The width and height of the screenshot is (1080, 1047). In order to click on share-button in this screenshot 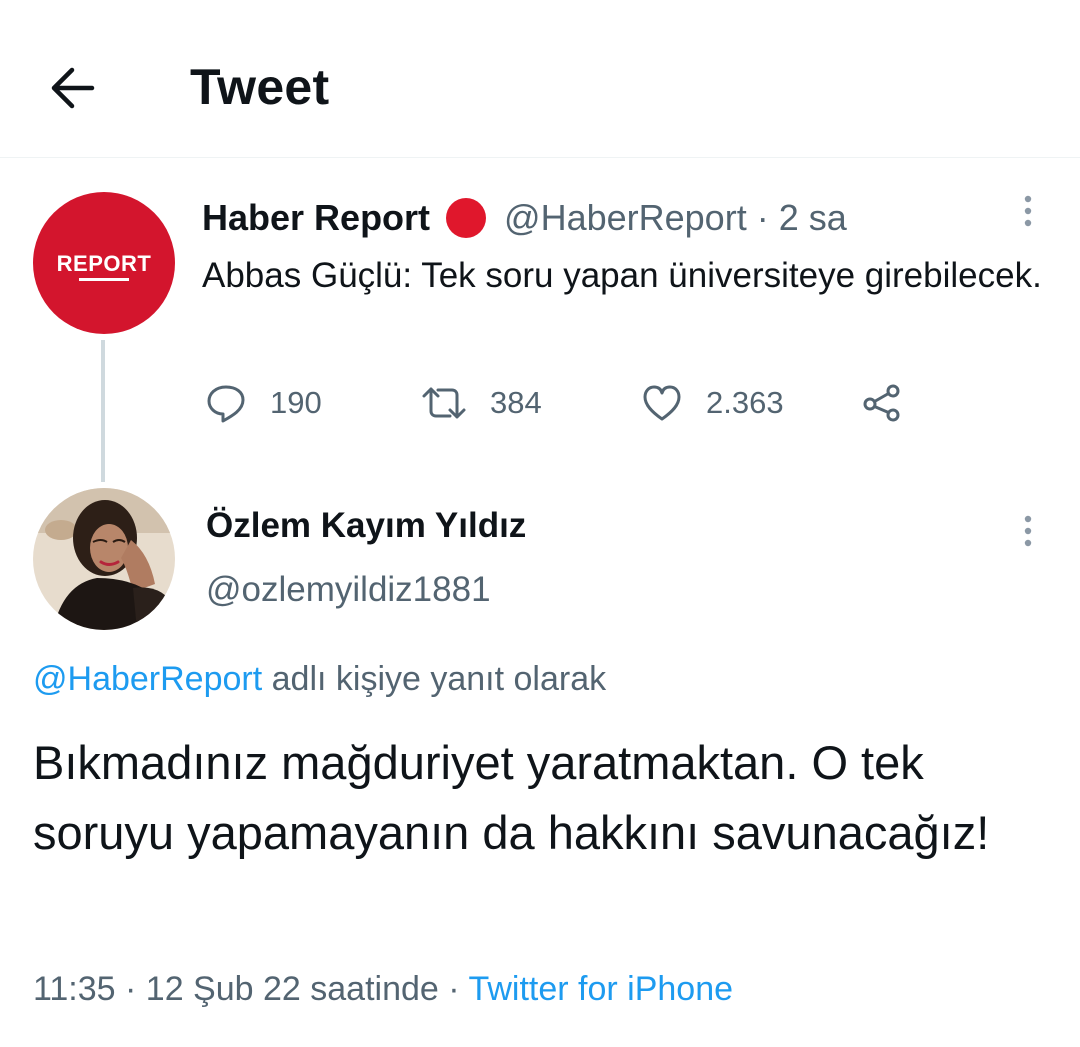, I will do `click(882, 403)`.